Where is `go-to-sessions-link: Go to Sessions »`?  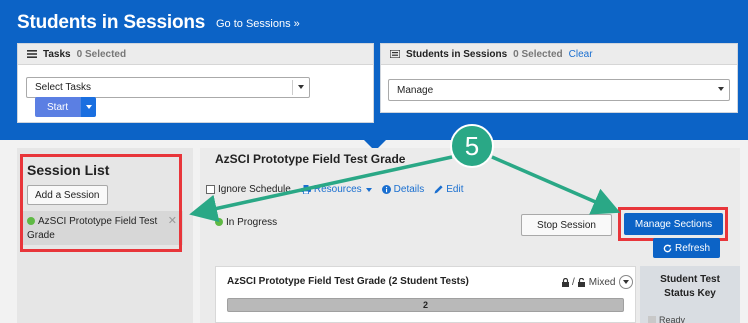
go-to-sessions-link: Go to Sessions » is located at coordinates (258, 24).